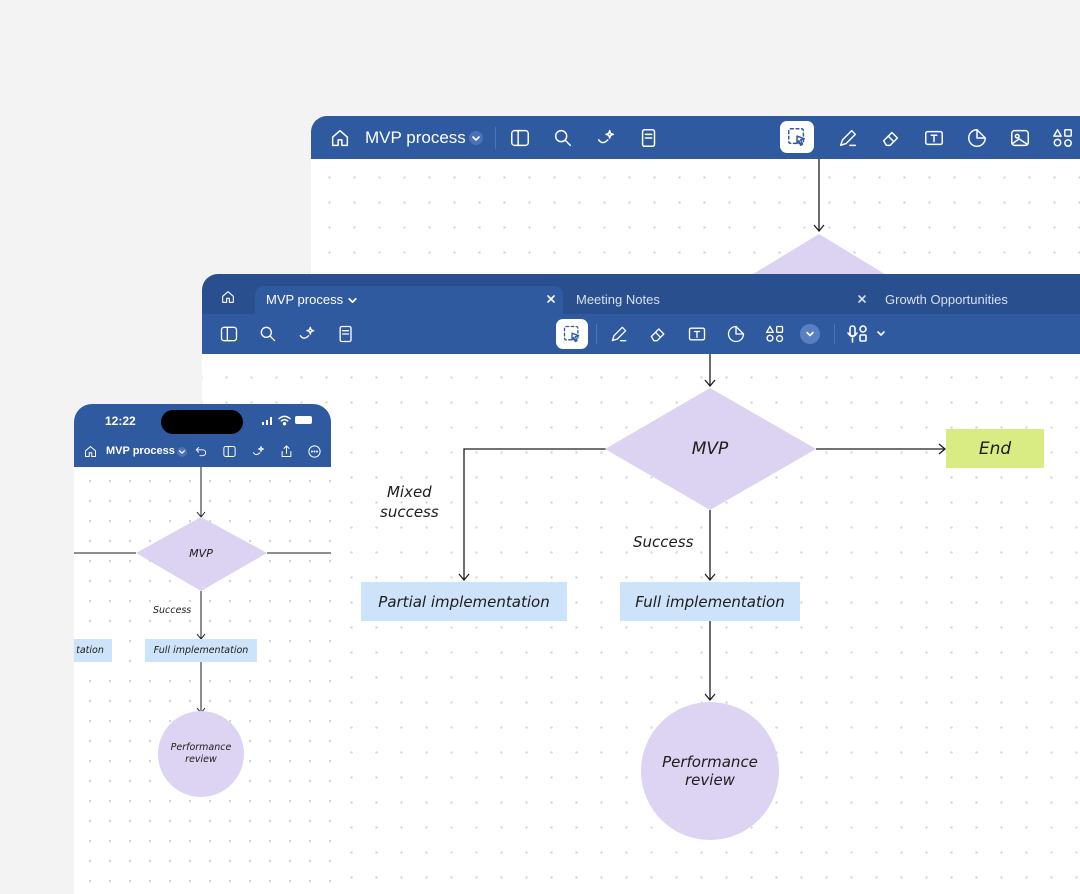 The width and height of the screenshot is (1080, 894). I want to click on end-label: End, so click(995, 448).